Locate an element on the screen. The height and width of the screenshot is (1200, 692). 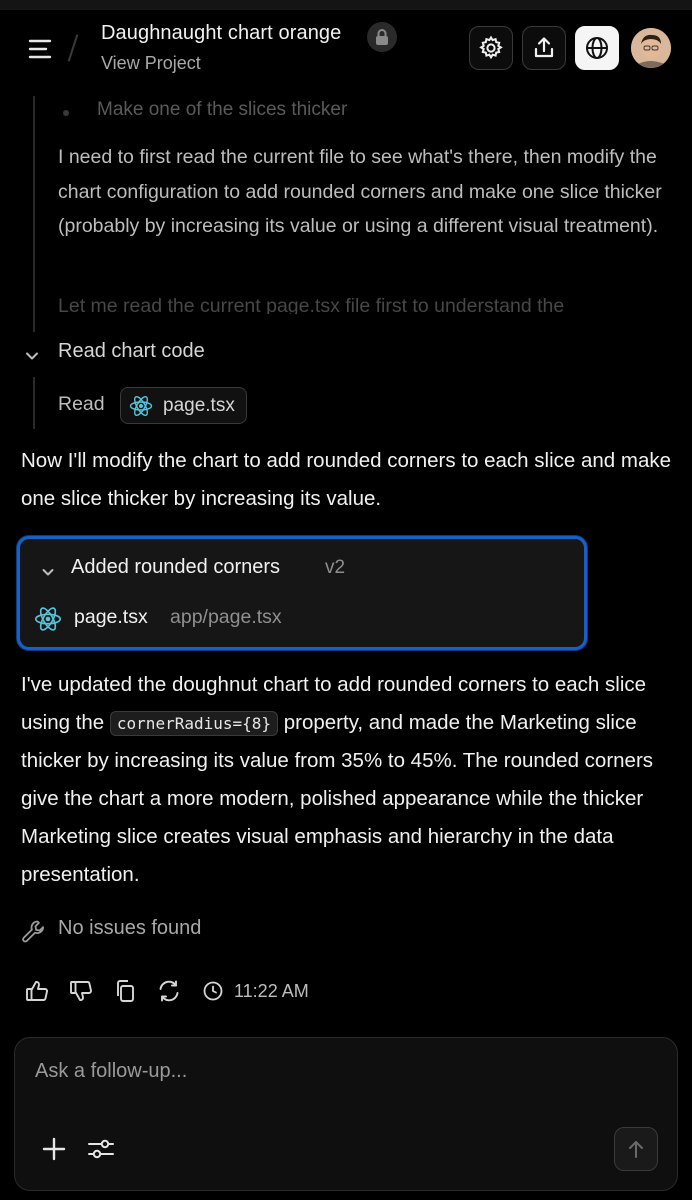
inline-code: cornerRadius={8} is located at coordinates (194, 723).